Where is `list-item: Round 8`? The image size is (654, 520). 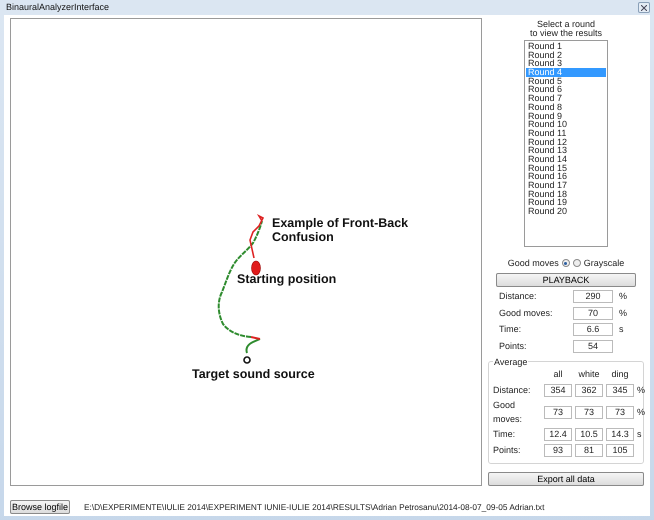
list-item: Round 8 is located at coordinates (566, 107).